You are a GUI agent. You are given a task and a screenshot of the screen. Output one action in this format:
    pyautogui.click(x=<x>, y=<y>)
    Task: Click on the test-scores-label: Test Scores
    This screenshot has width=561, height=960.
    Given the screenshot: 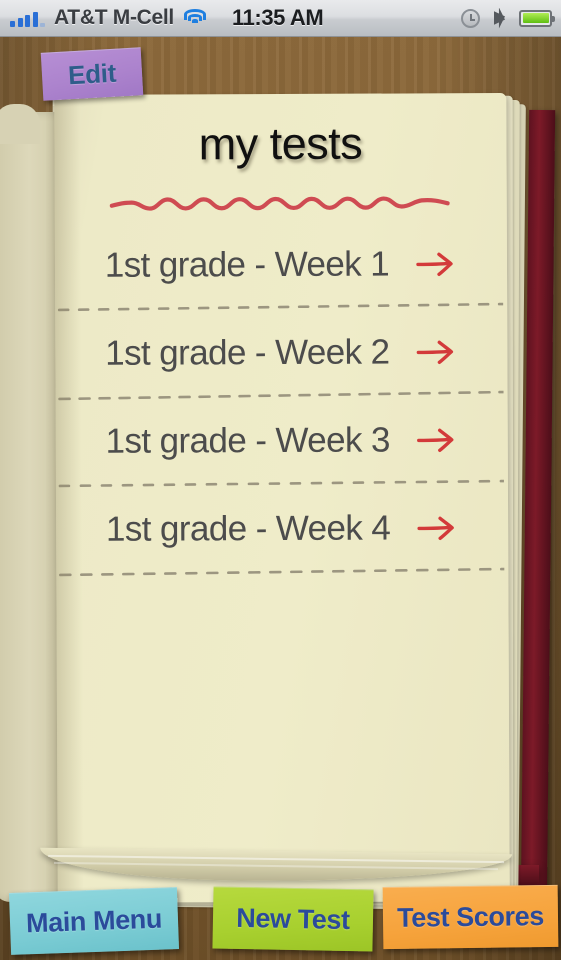 What is the action you would take?
    pyautogui.click(x=470, y=917)
    